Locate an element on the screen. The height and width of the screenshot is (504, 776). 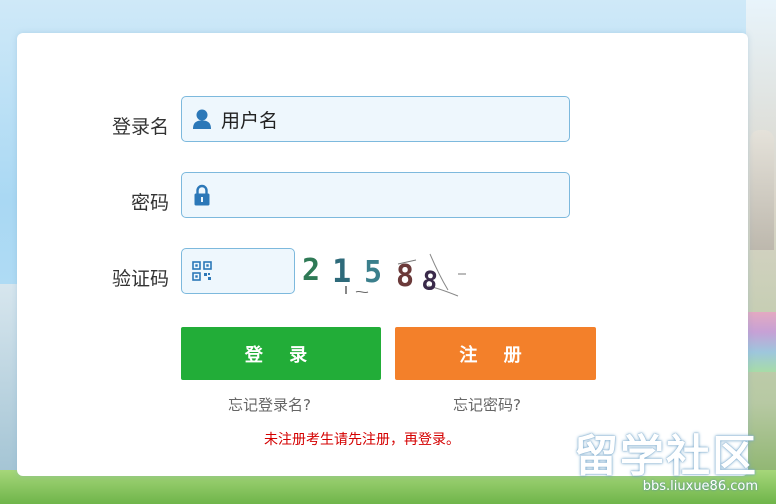
forgot-password-link: 忘记密码? is located at coordinates (487, 404).